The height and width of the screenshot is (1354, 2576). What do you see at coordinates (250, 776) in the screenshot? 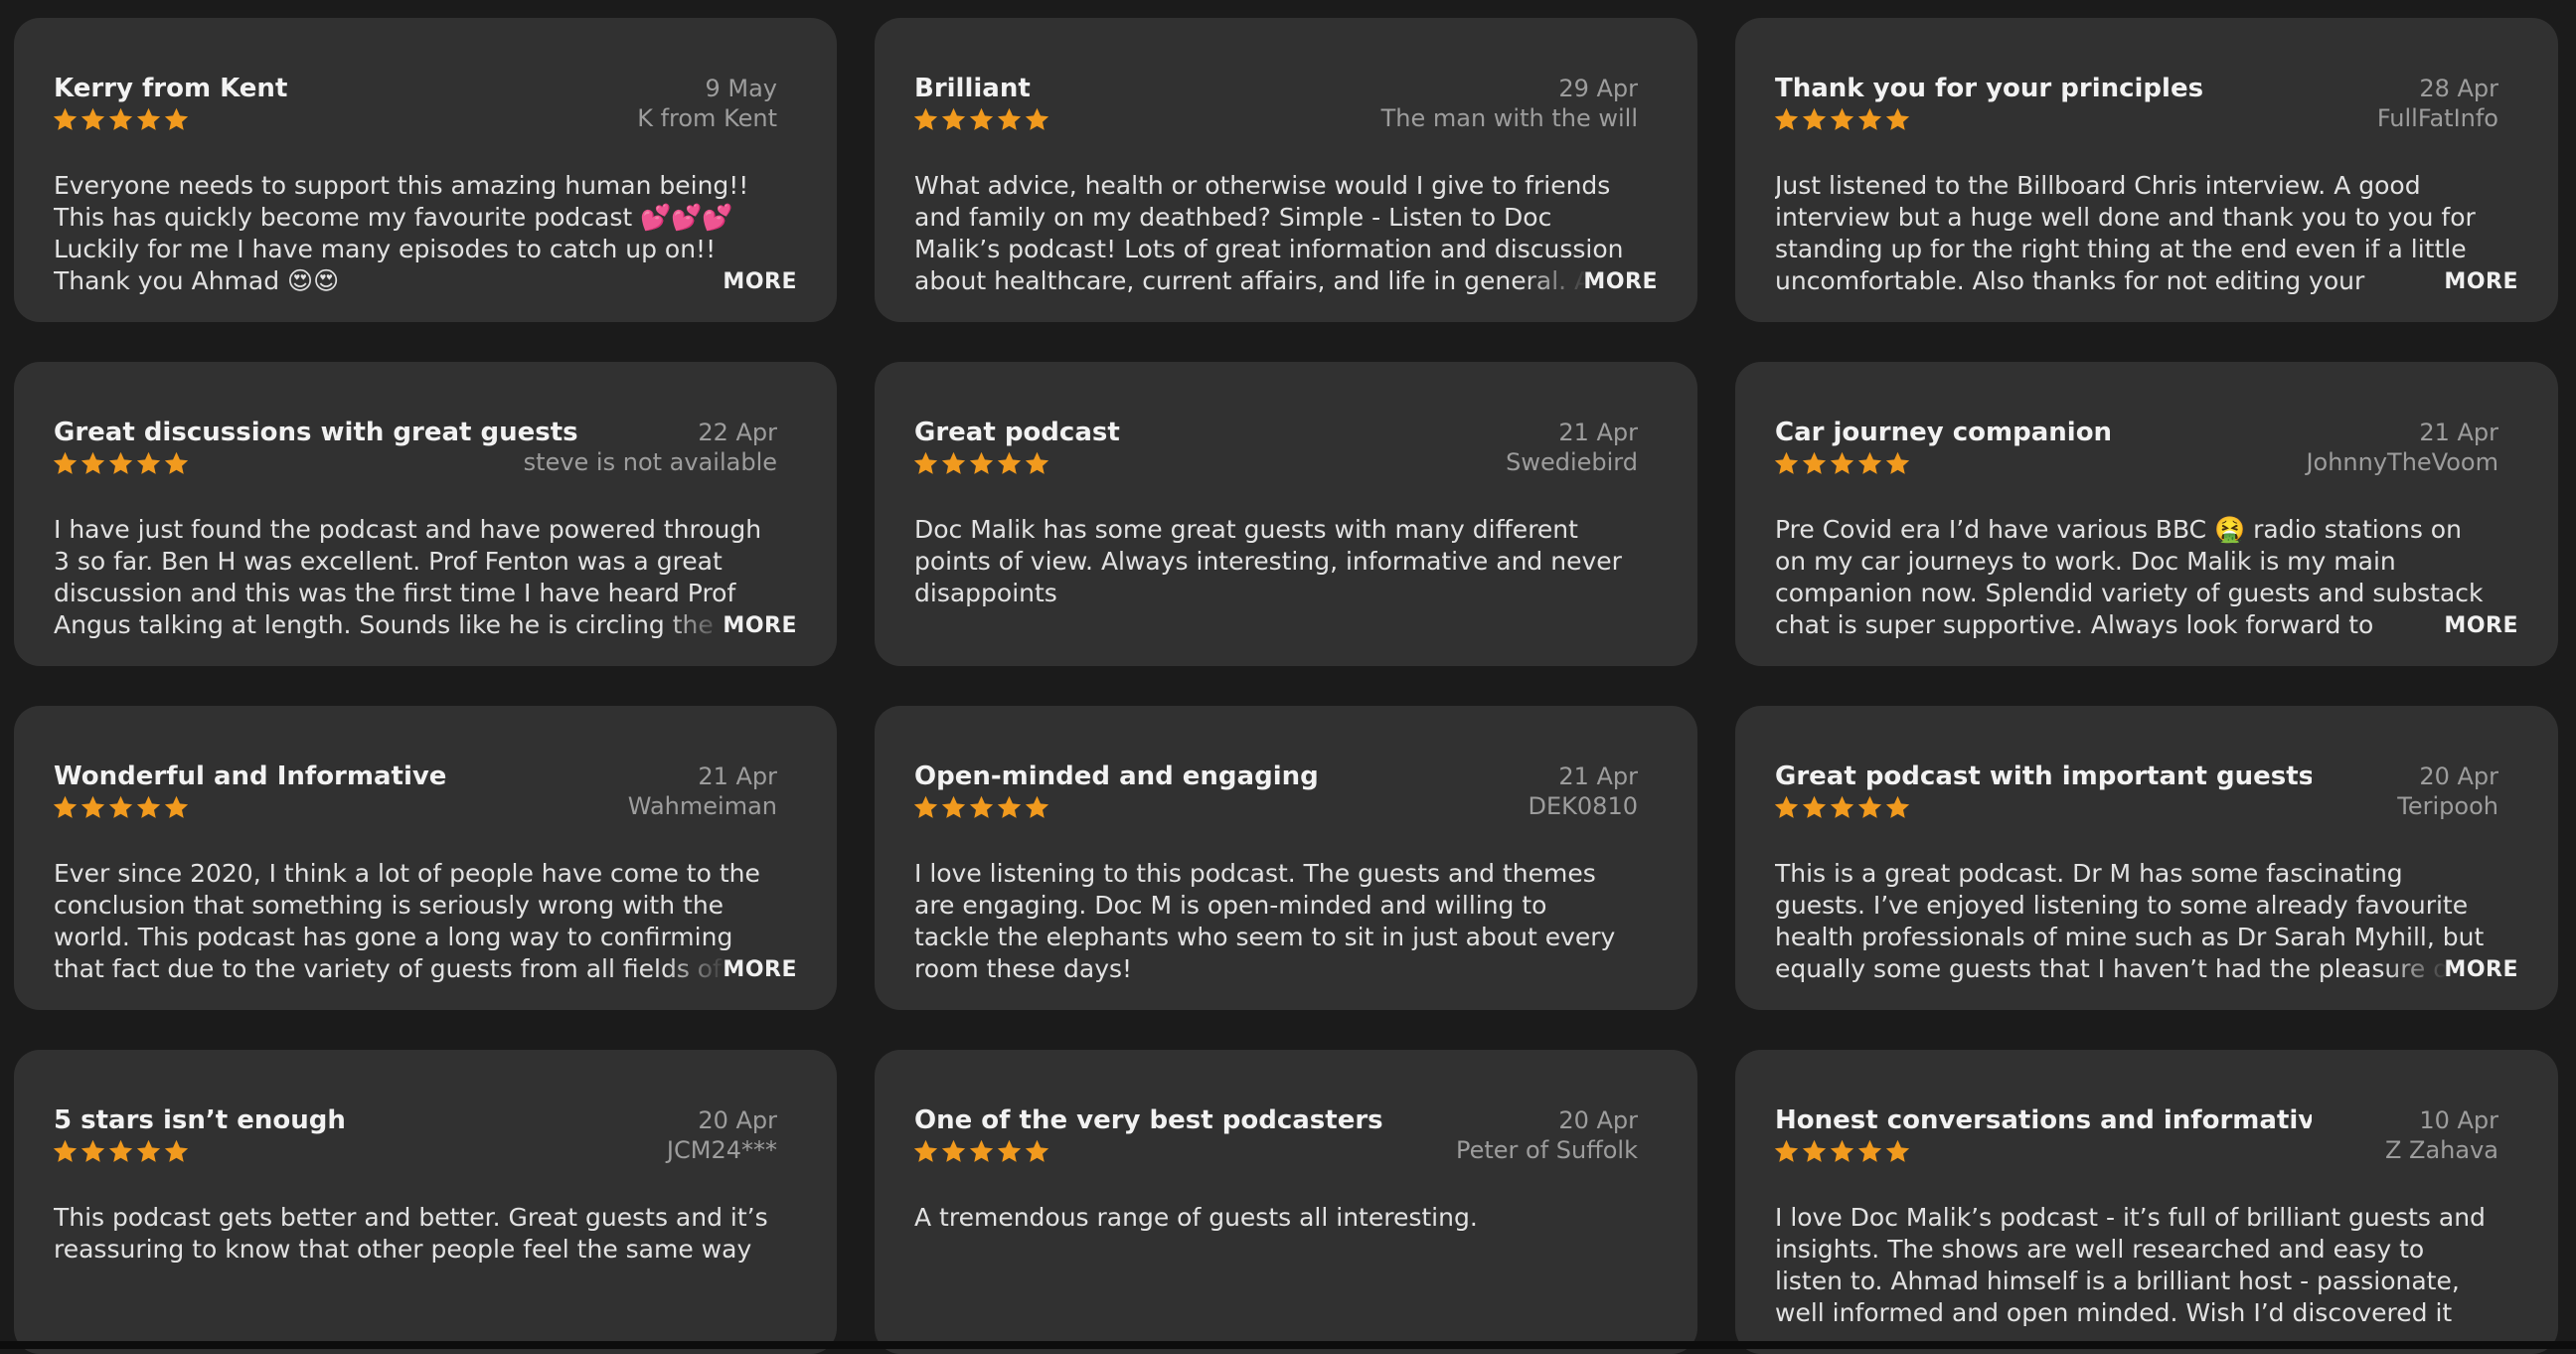
I see `review-title: Wonderful and Informative` at bounding box center [250, 776].